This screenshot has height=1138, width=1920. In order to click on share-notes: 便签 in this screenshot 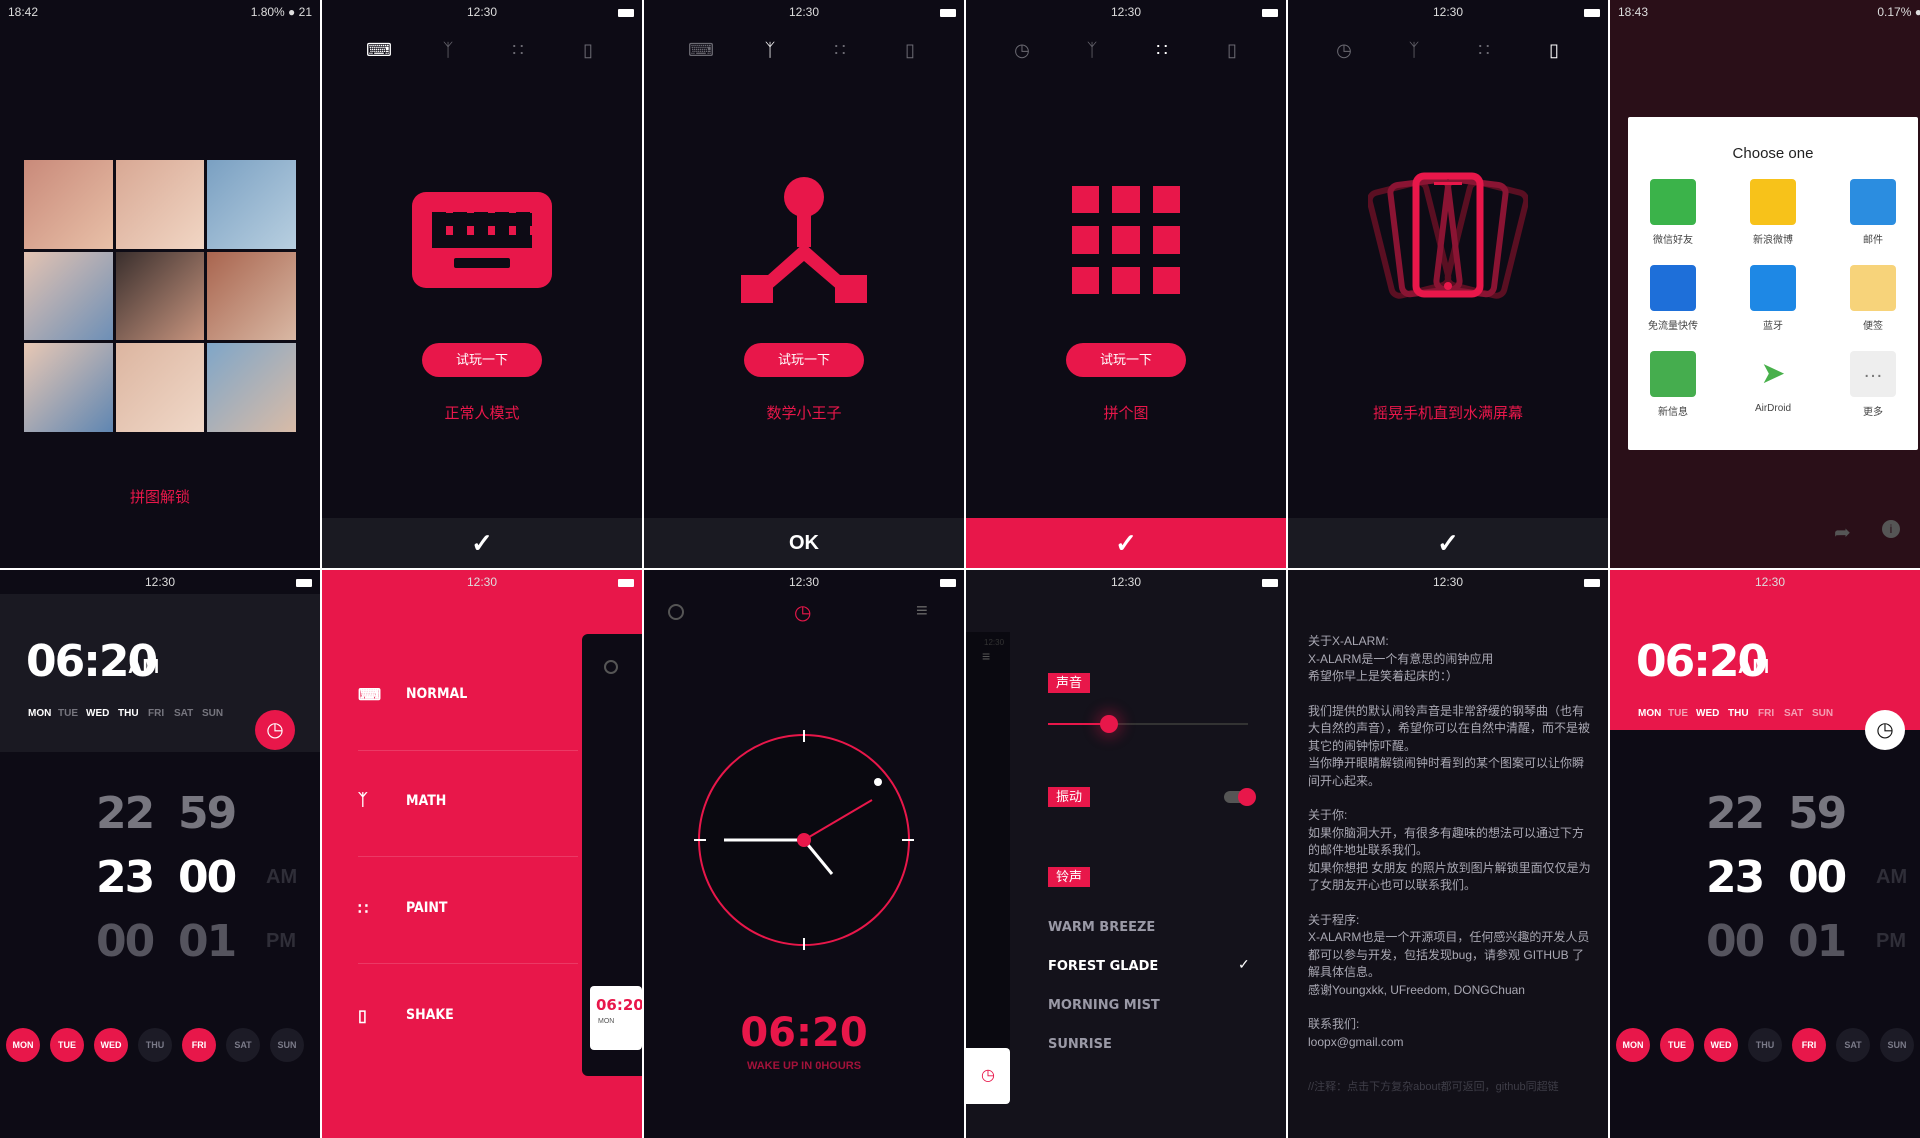, I will do `click(1873, 298)`.